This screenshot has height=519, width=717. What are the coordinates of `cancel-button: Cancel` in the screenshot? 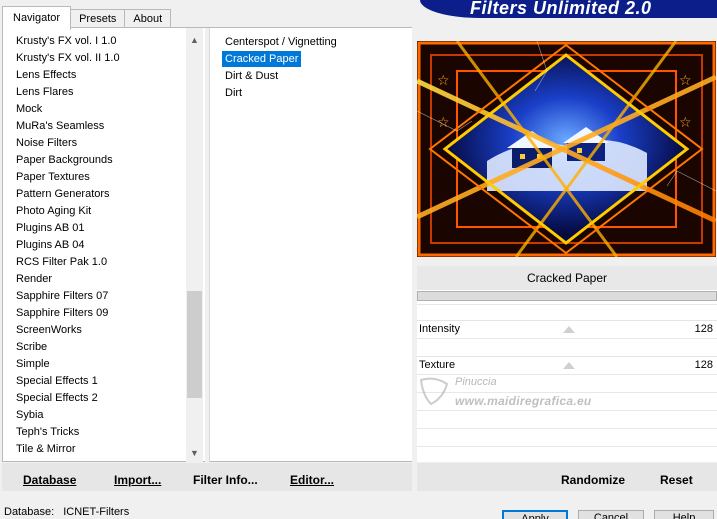 It's located at (611, 514).